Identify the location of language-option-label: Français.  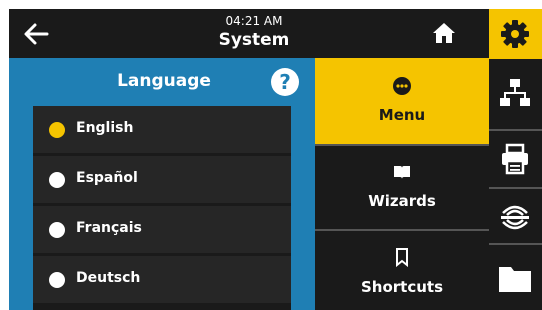
(109, 228).